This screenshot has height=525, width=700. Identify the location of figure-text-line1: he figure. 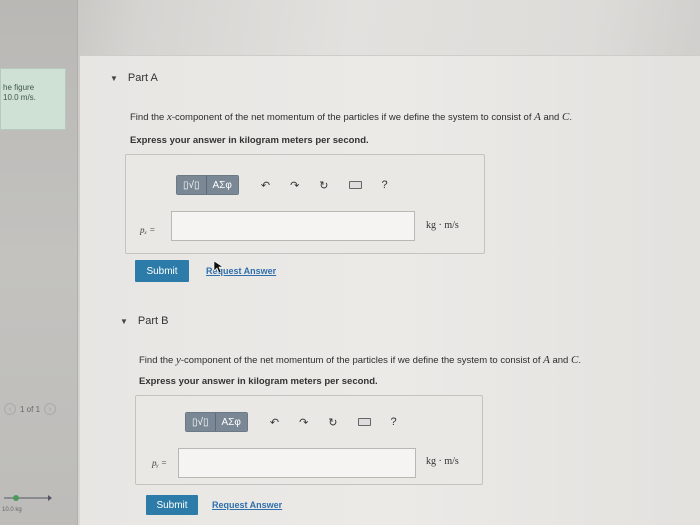
(19, 87).